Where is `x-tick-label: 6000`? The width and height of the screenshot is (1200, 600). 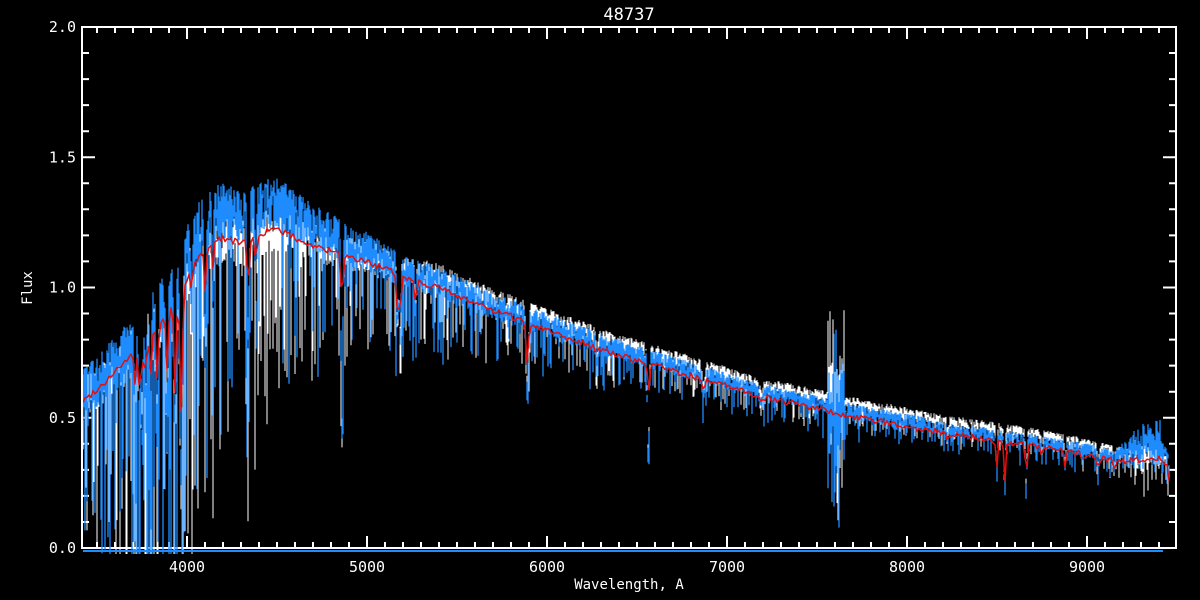 x-tick-label: 6000 is located at coordinates (547, 567).